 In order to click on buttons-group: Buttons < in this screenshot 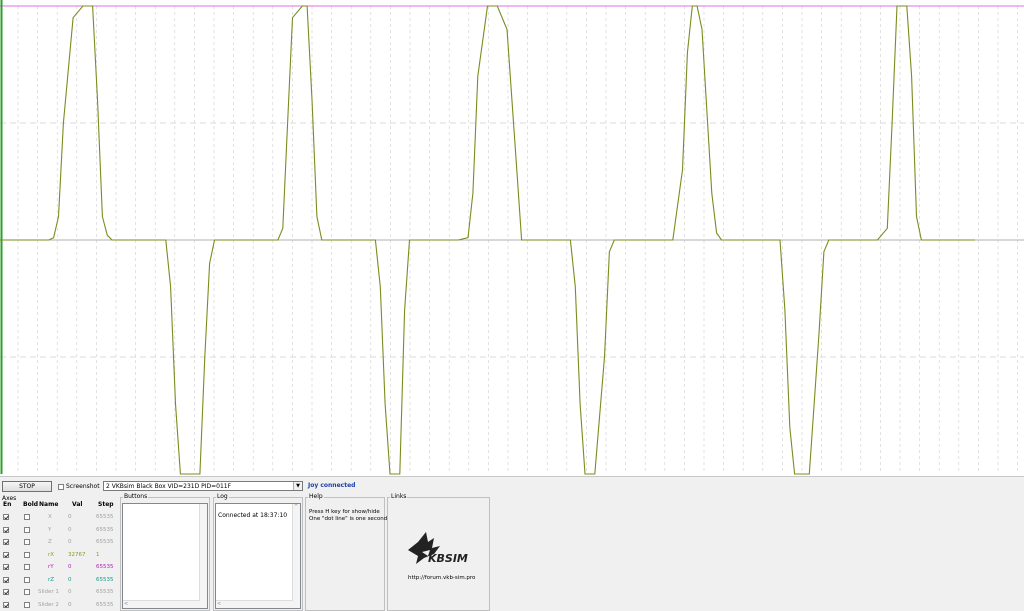, I will do `click(165, 552)`.